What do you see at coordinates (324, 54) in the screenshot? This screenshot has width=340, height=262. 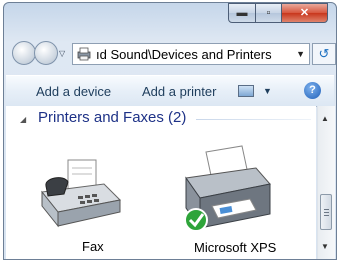 I see `refresh-button: ↺` at bounding box center [324, 54].